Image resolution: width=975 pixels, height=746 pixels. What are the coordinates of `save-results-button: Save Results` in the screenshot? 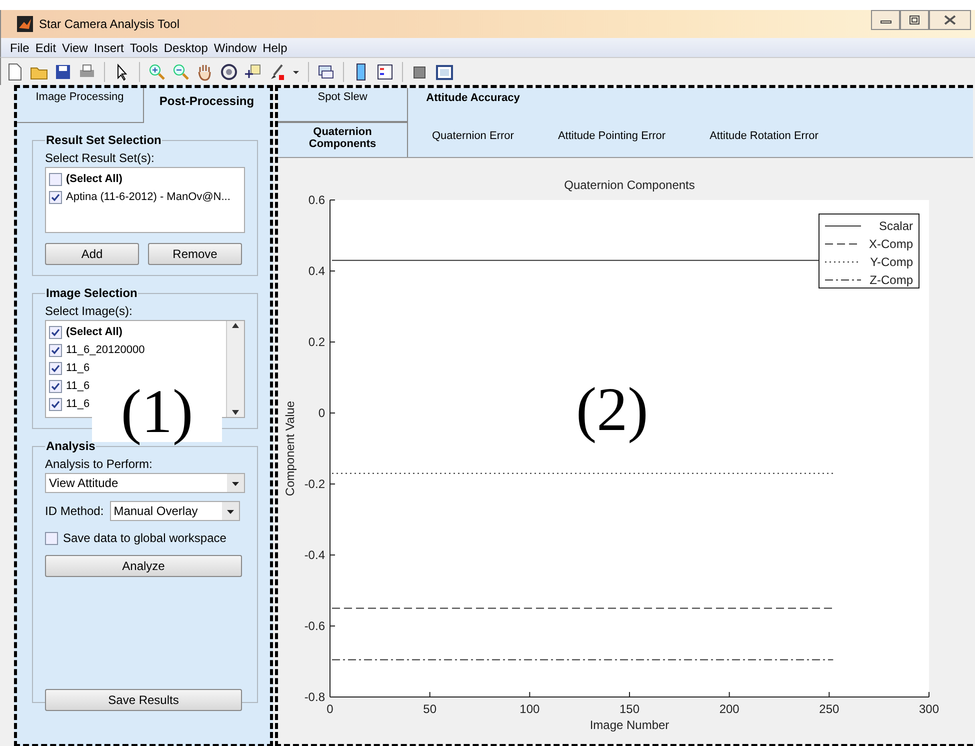 It's located at (143, 700).